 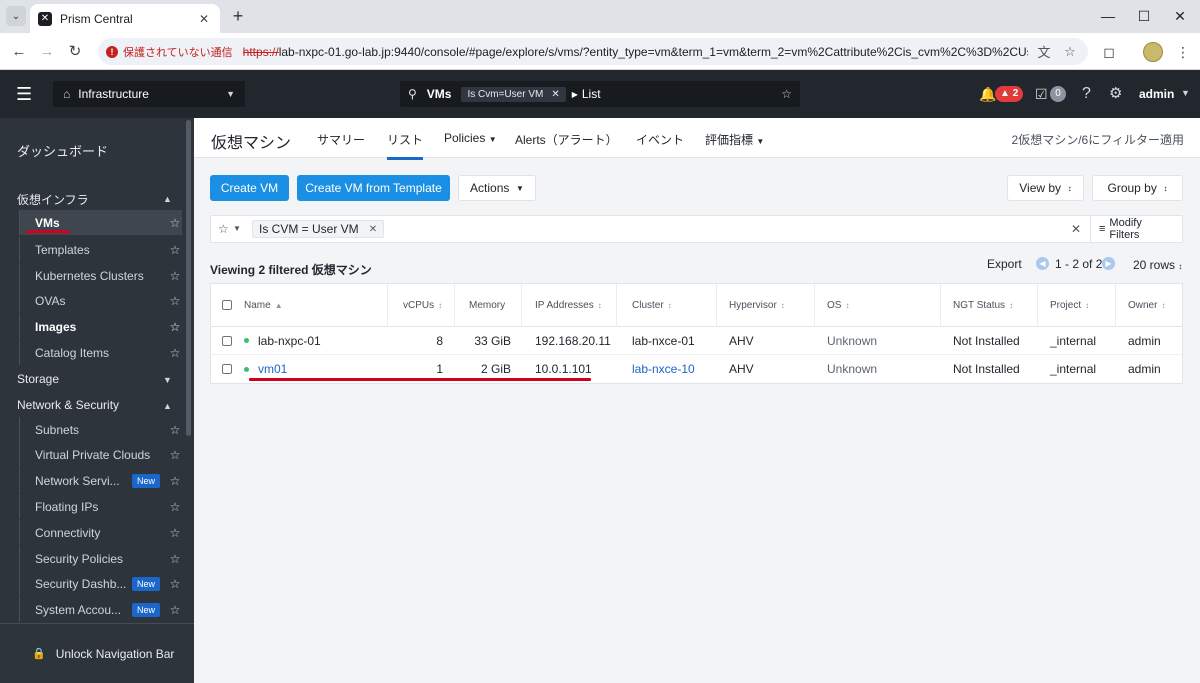 I want to click on search-star-icon: ☆, so click(x=786, y=94).